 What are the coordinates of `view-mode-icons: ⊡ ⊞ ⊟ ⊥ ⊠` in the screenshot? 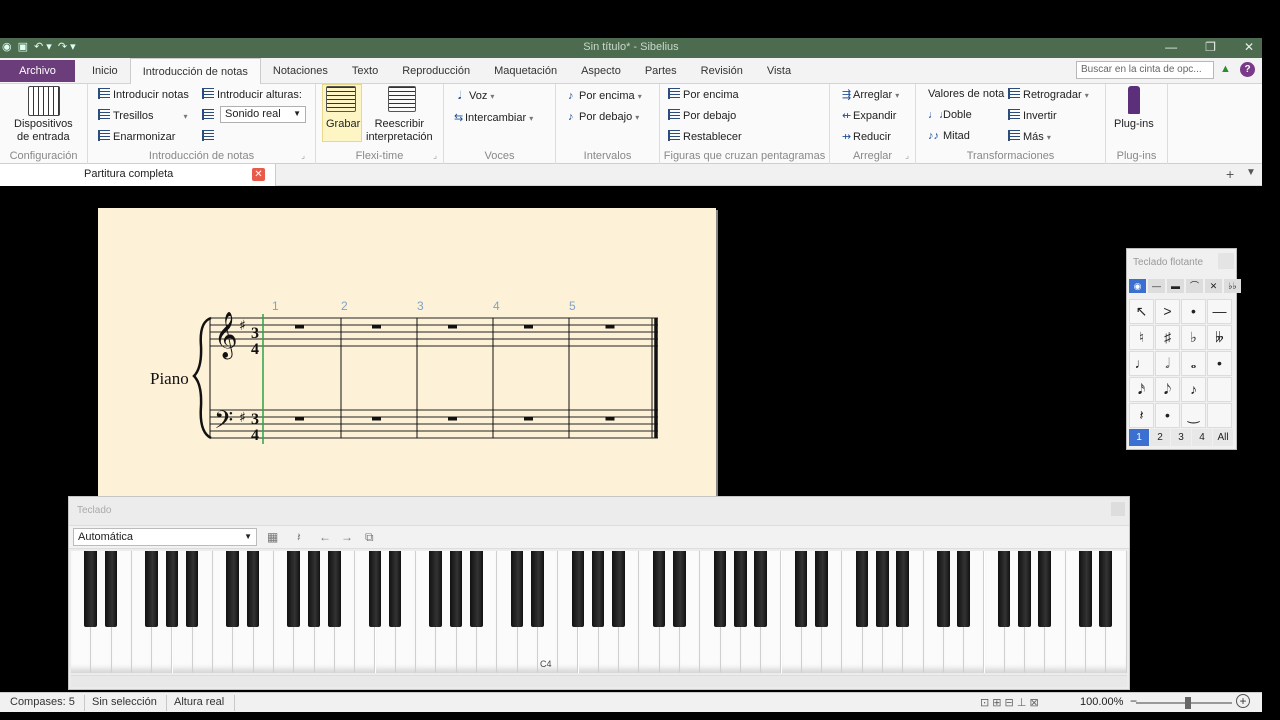 It's located at (1009, 702).